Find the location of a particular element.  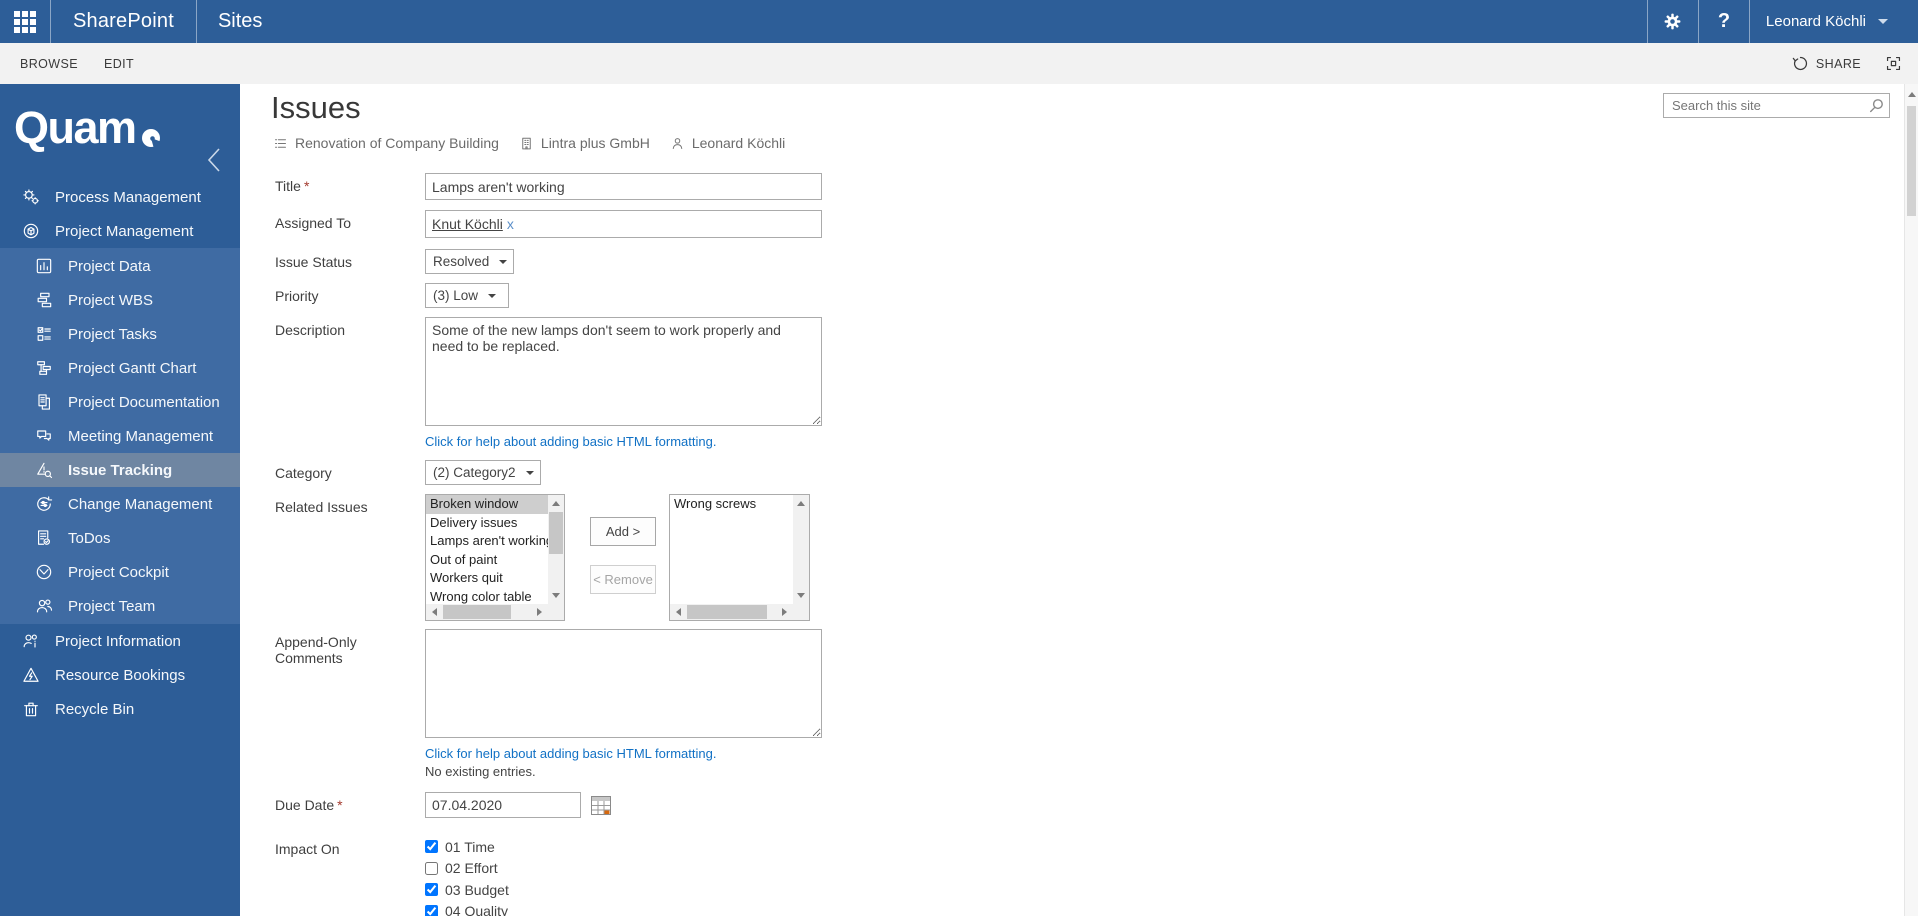

list-icon is located at coordinates (280, 143).